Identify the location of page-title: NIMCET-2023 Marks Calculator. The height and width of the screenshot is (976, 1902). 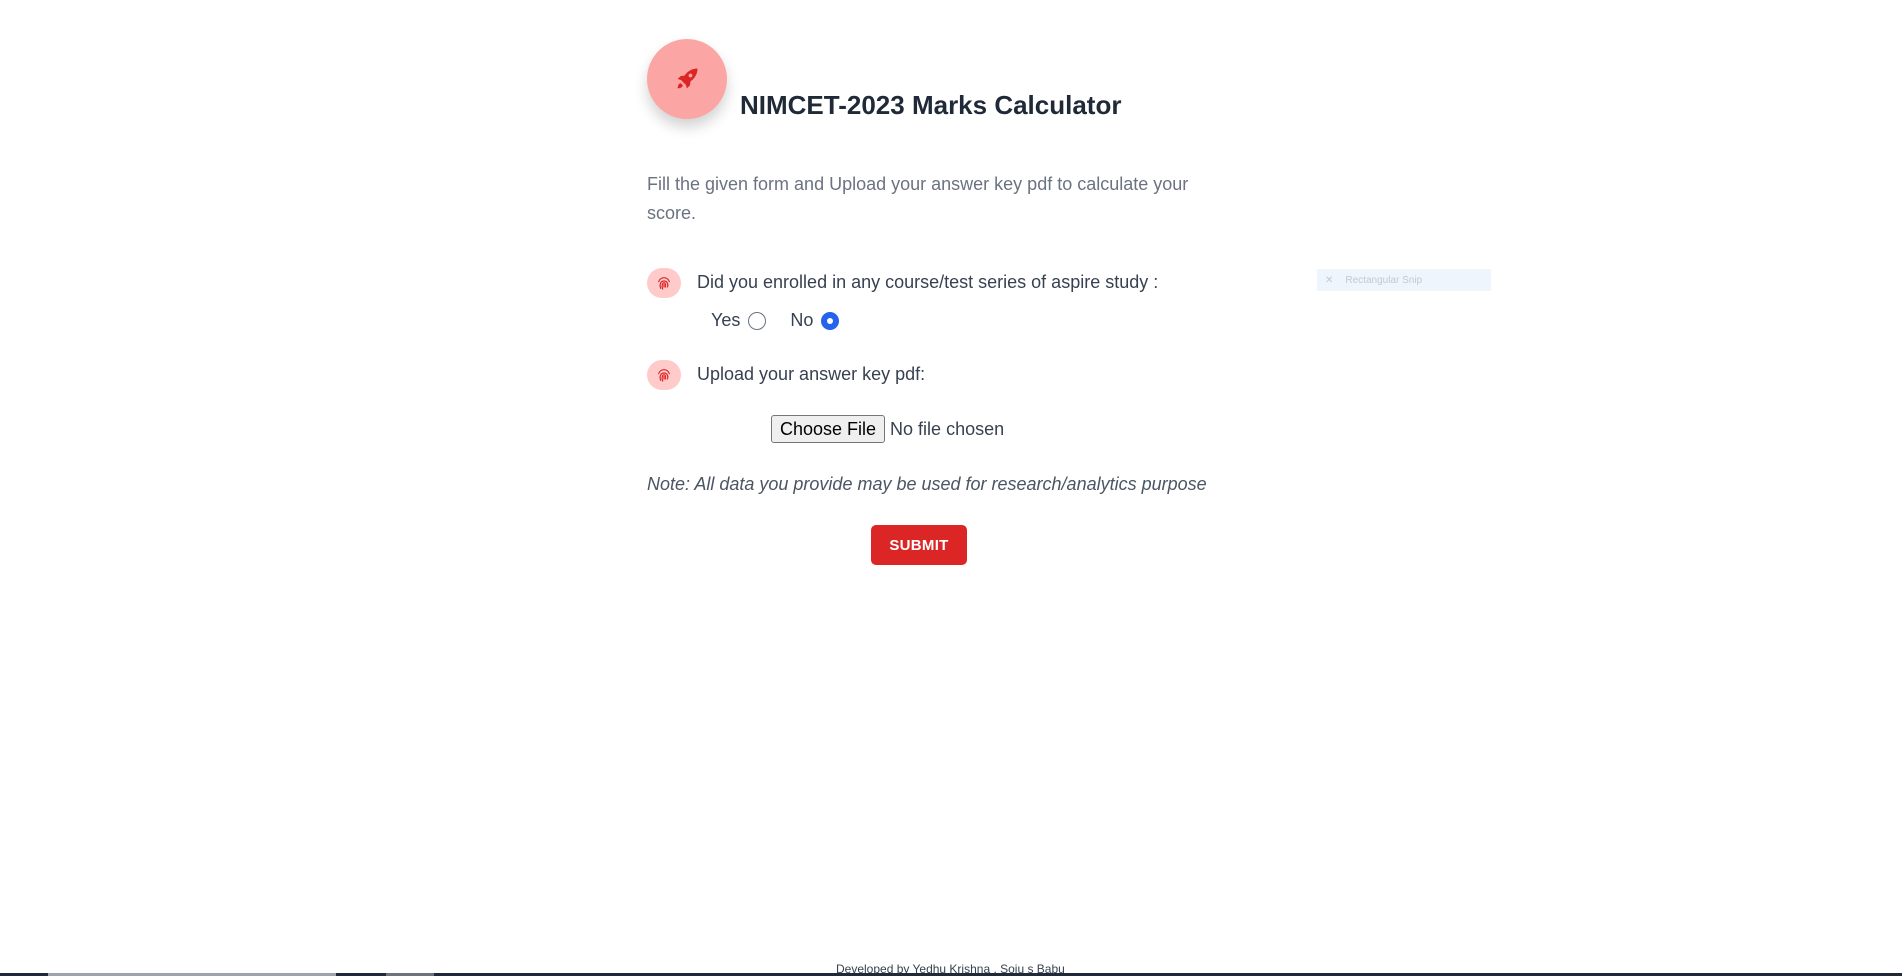
(931, 105).